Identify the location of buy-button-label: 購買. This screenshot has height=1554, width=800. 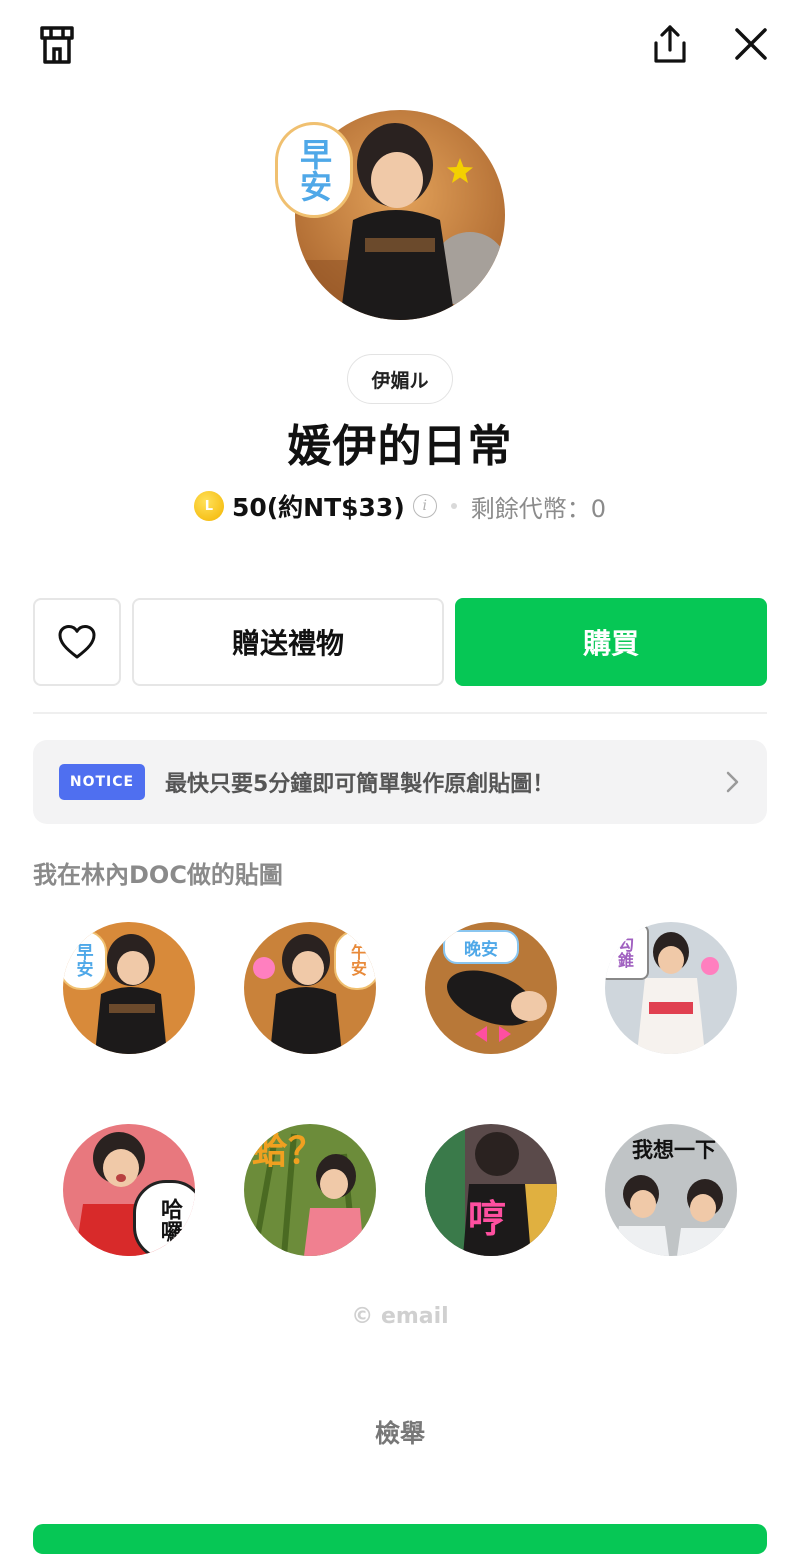
(610, 643).